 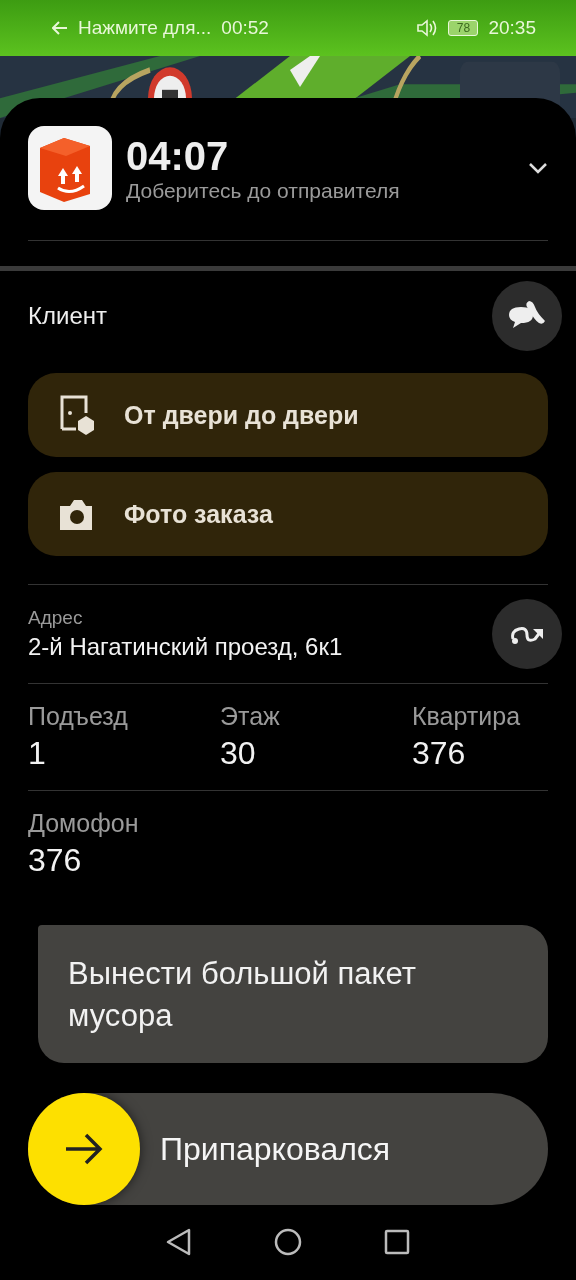 I want to click on status-text: Доберитесь до отправителя, so click(x=263, y=191).